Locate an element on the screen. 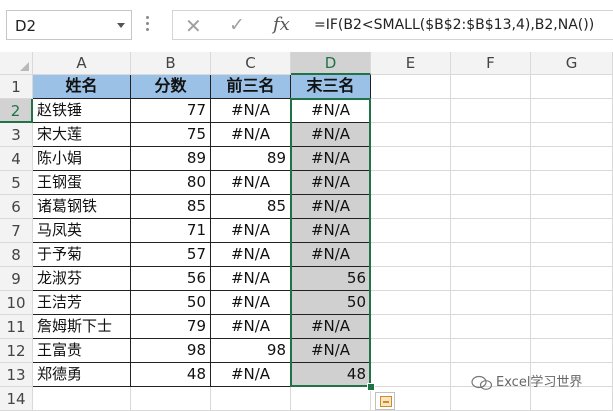 This screenshot has width=613, height=411. name-box: D2 is located at coordinates (69, 25).